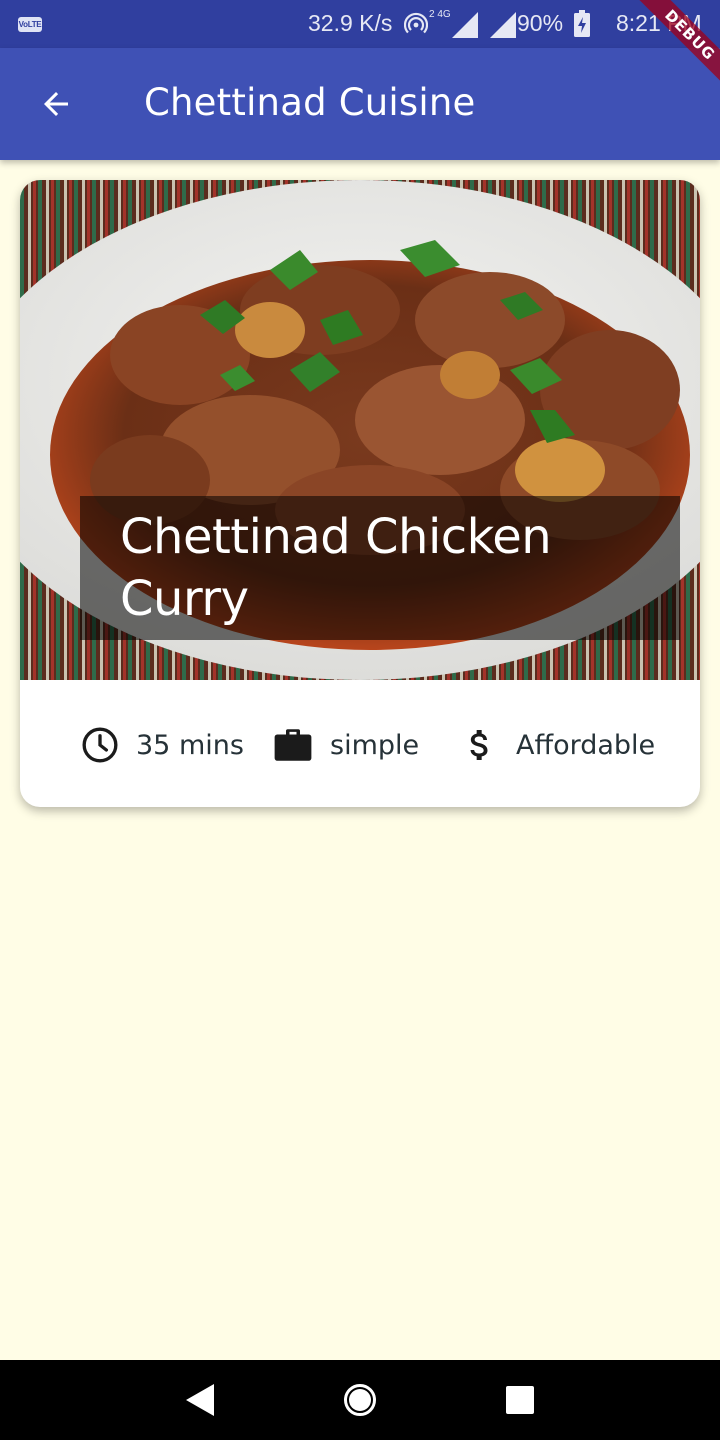  Describe the element at coordinates (440, 14) in the screenshot. I see `network-type: 2 4G` at that location.